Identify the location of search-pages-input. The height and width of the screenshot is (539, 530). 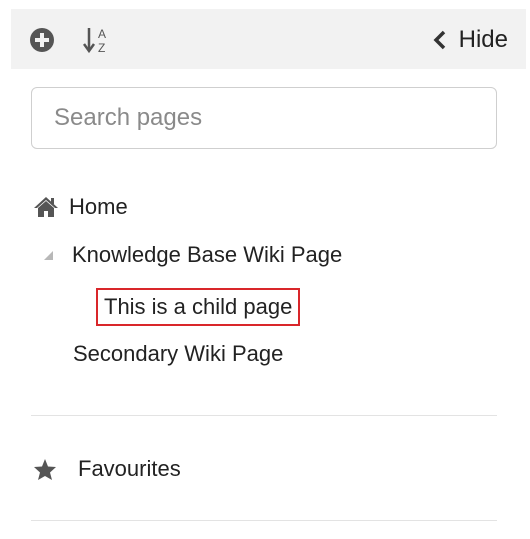
(264, 118).